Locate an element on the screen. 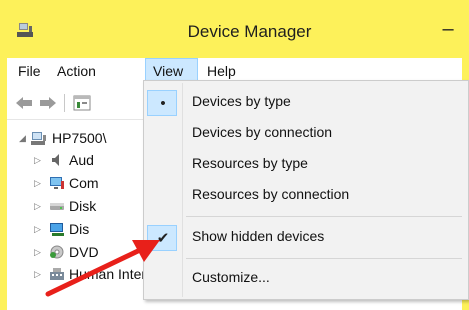 The height and width of the screenshot is (310, 469). tree-item-disk: ▷ Disk is located at coordinates (82, 206).